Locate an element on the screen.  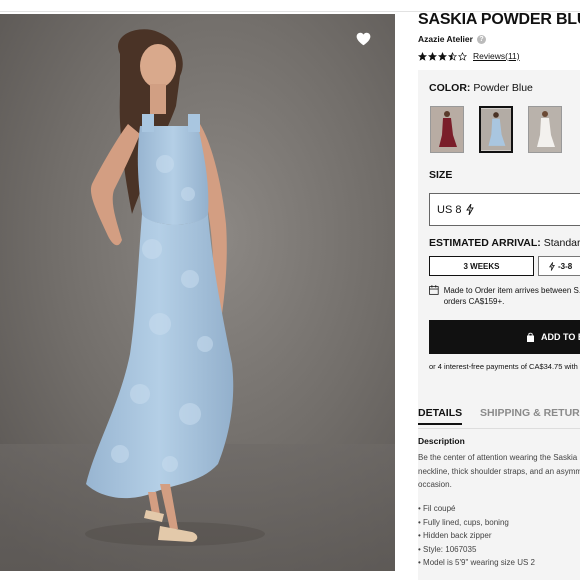
bag-icon is located at coordinates (530, 337).